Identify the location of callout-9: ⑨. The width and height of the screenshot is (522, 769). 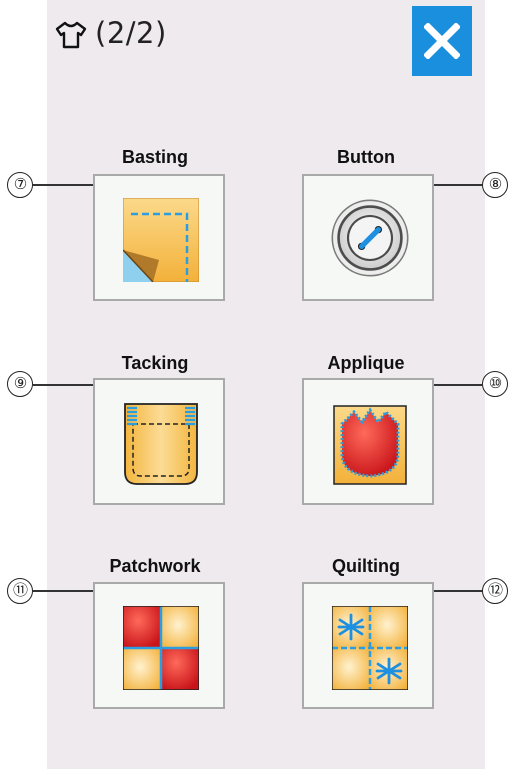
(20, 384).